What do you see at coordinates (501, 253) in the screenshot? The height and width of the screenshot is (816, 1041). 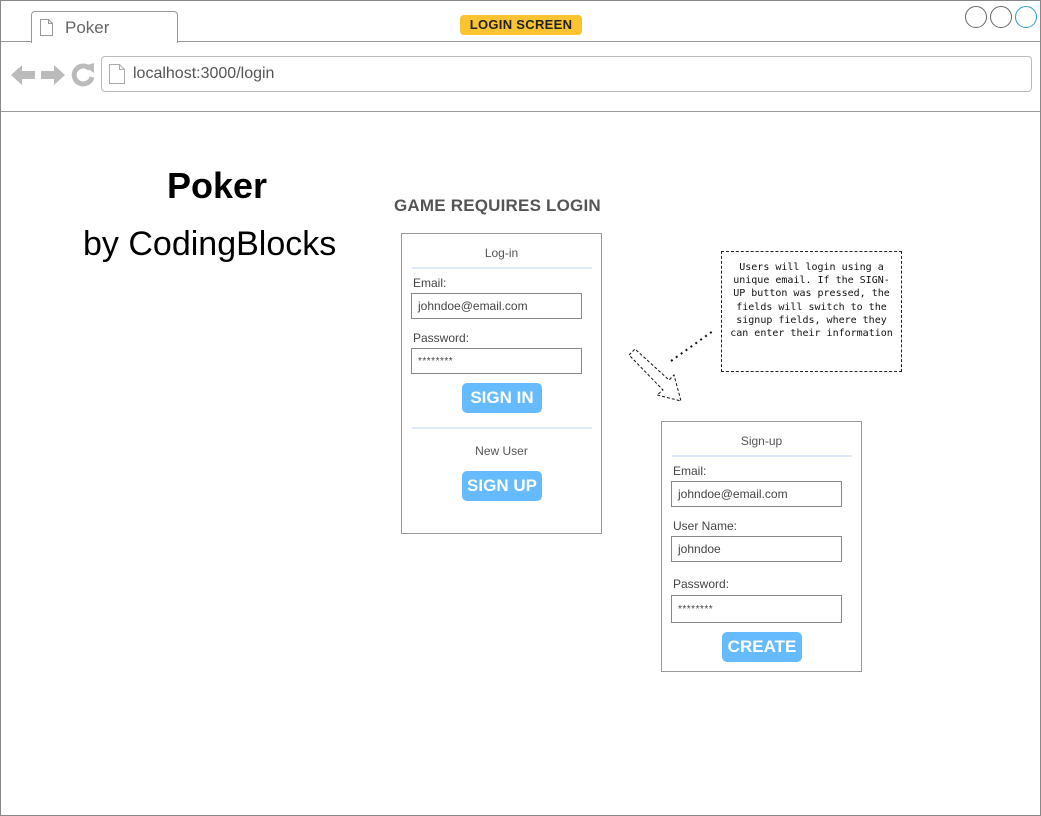 I see `login-panel-title: Log-in` at bounding box center [501, 253].